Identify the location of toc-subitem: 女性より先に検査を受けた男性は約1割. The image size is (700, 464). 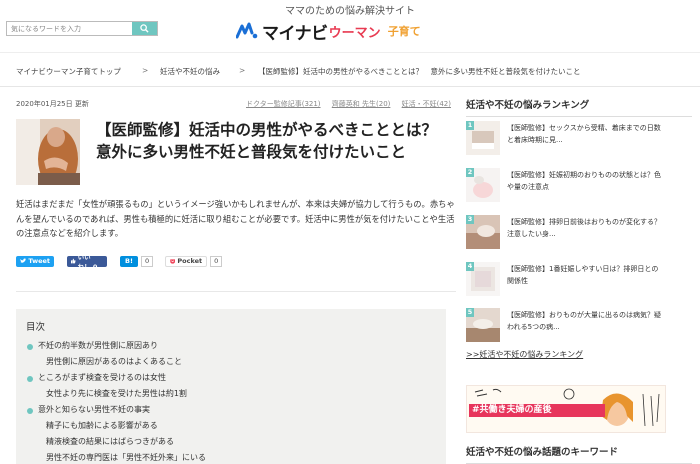
(116, 393).